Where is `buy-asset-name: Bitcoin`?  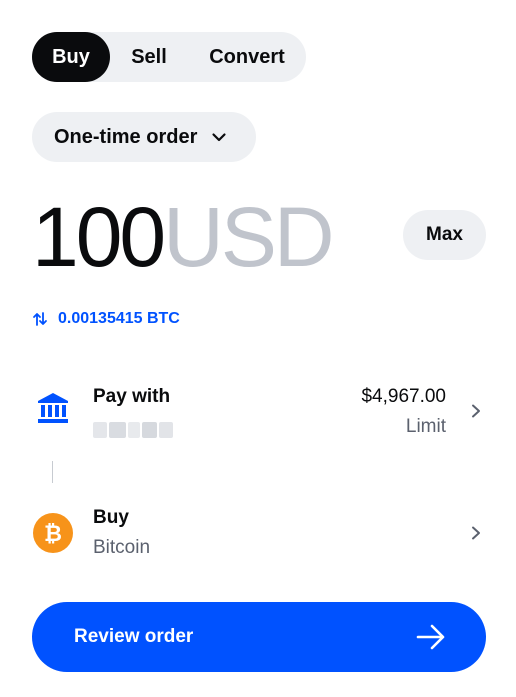 buy-asset-name: Bitcoin is located at coordinates (122, 547).